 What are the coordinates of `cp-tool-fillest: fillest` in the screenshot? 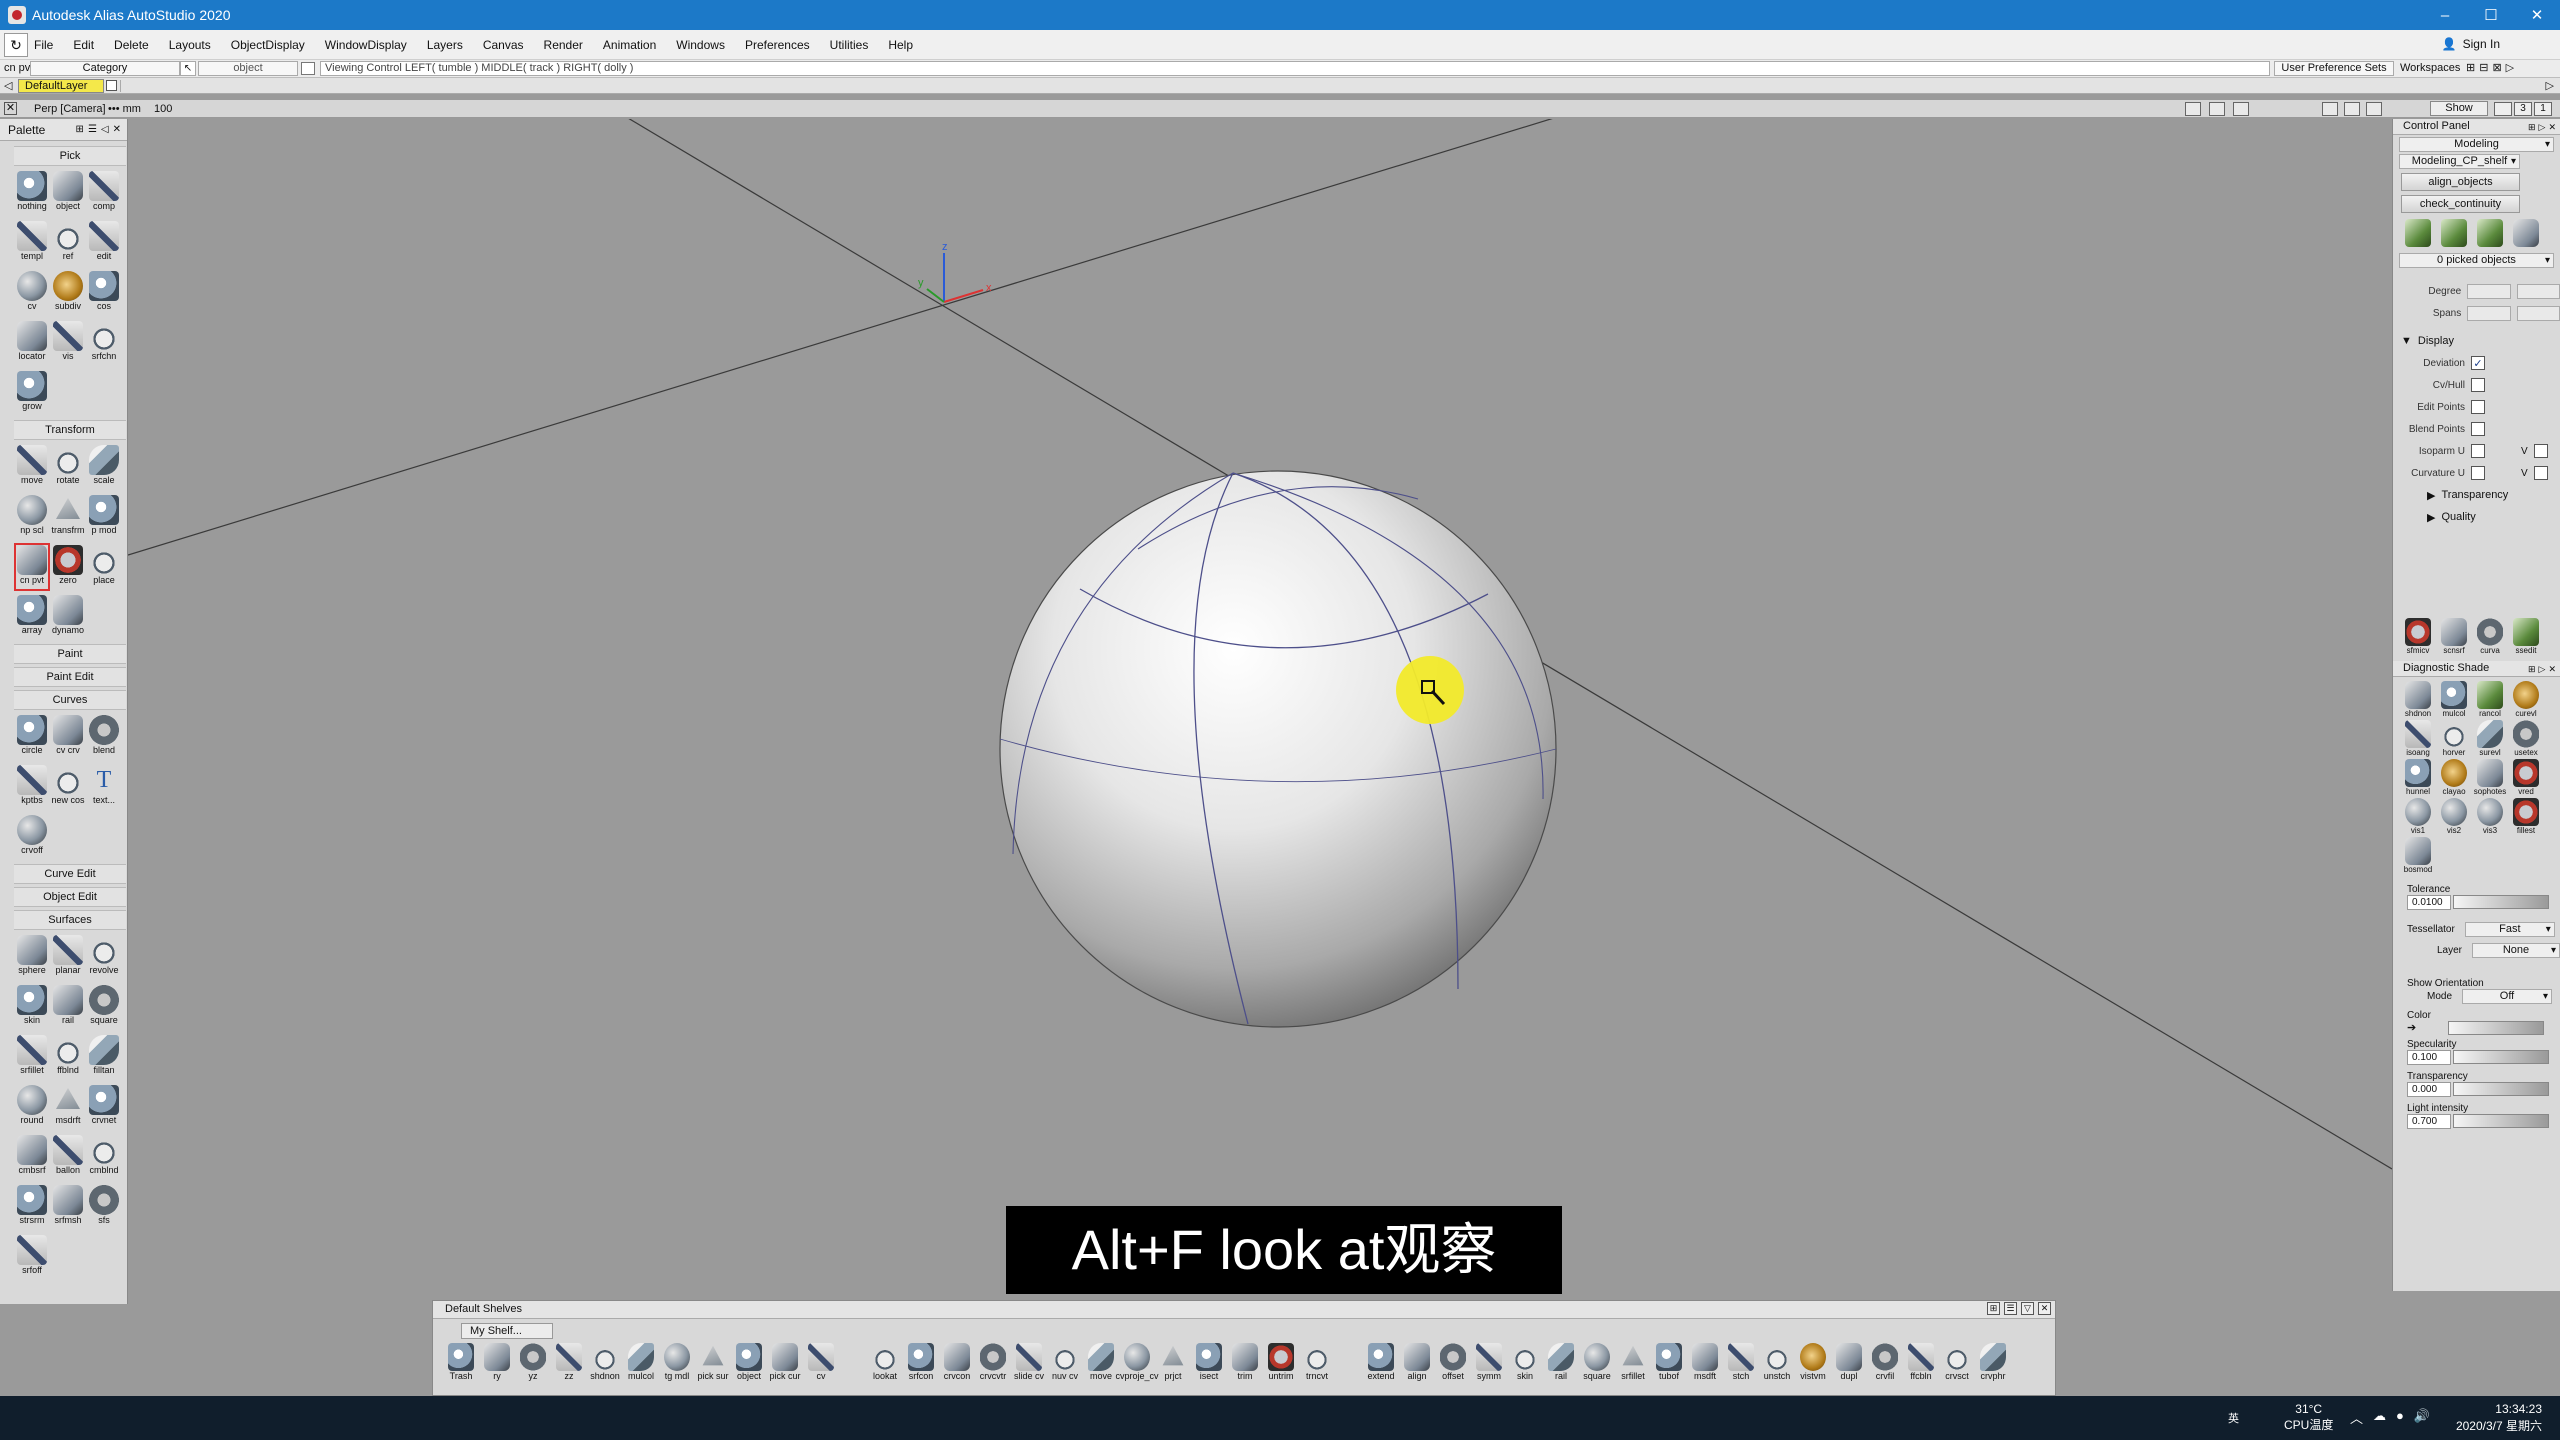 It's located at (2526, 816).